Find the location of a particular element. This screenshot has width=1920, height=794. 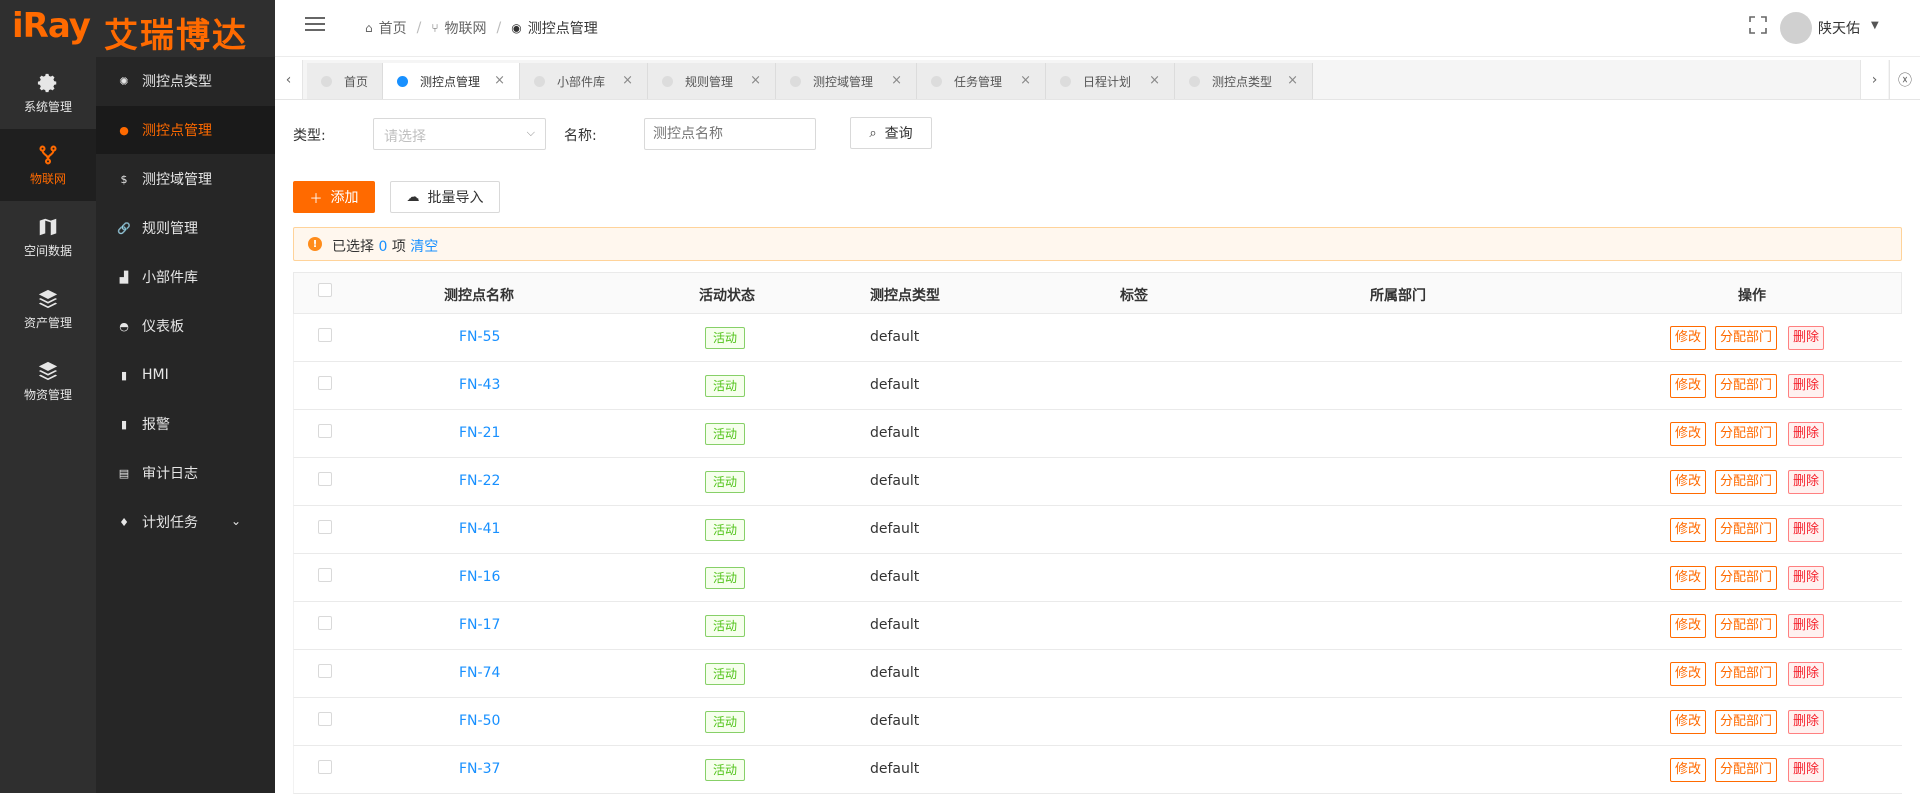

row-name-link: FN-50 is located at coordinates (479, 721).